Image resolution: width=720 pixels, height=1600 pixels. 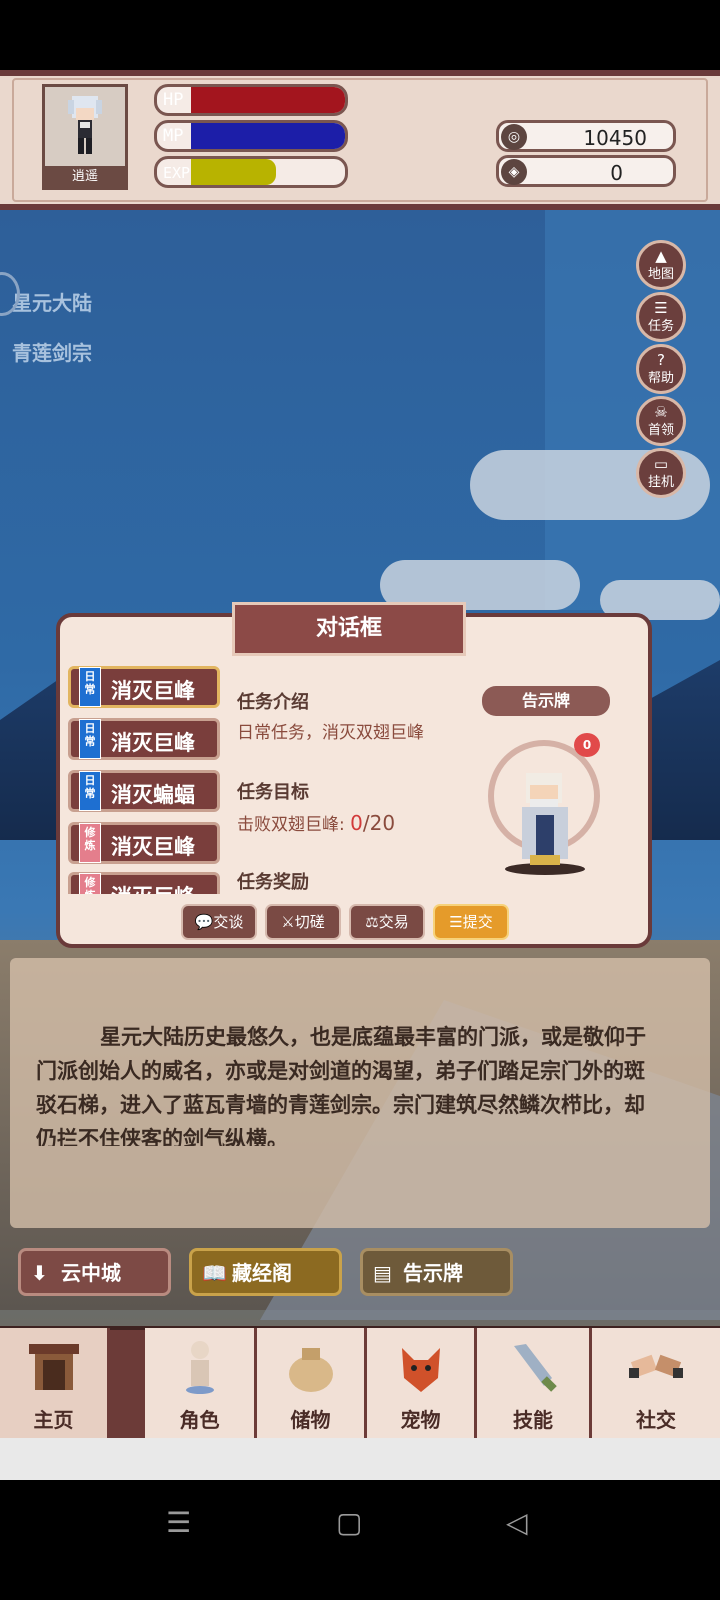 I want to click on quest-tag: 修炼, so click(x=90, y=883).